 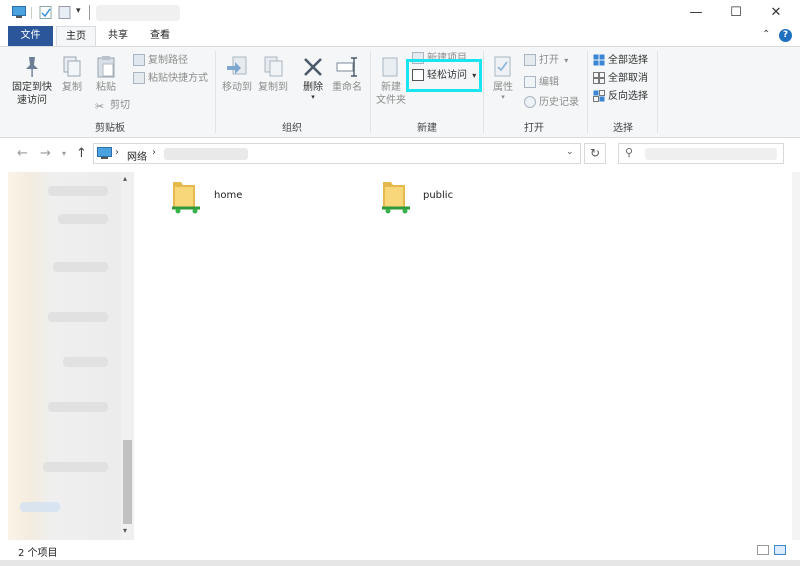 I want to click on copy-to-label: 复制到, so click(x=273, y=87).